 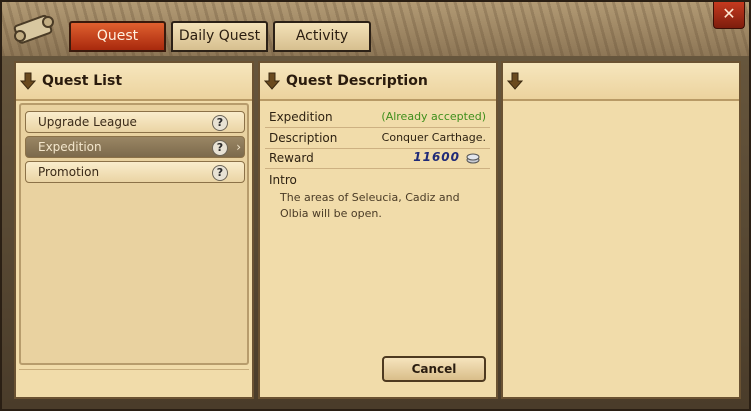 I want to click on list-footer, so click(x=134, y=382).